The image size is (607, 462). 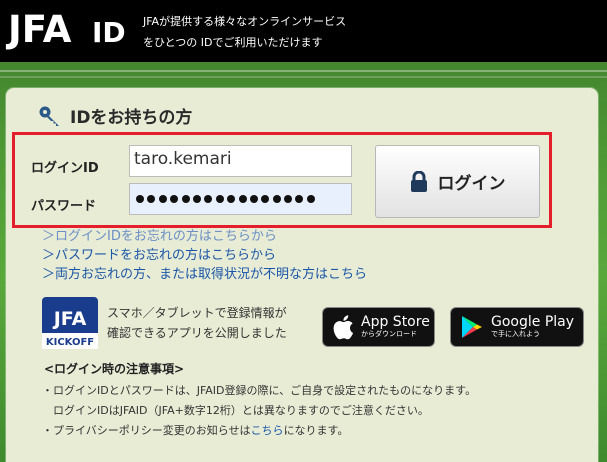 I want to click on forgot-both-link: ＞両方お忘れの方、または取得状況が不明な方はこちら, so click(x=204, y=274).